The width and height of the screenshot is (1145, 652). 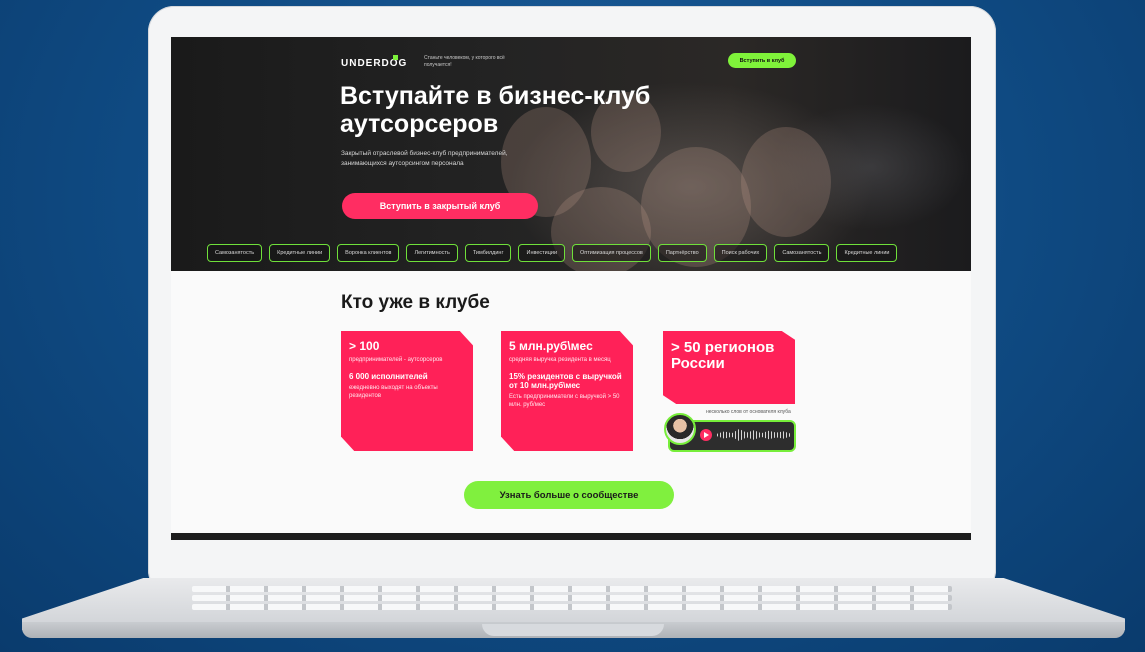 I want to click on tag-item: Легитимность, so click(x=432, y=253).